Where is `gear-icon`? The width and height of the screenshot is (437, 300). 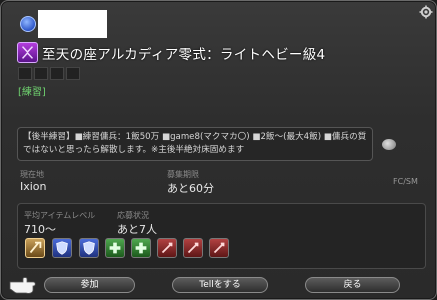
gear-icon is located at coordinates (426, 12).